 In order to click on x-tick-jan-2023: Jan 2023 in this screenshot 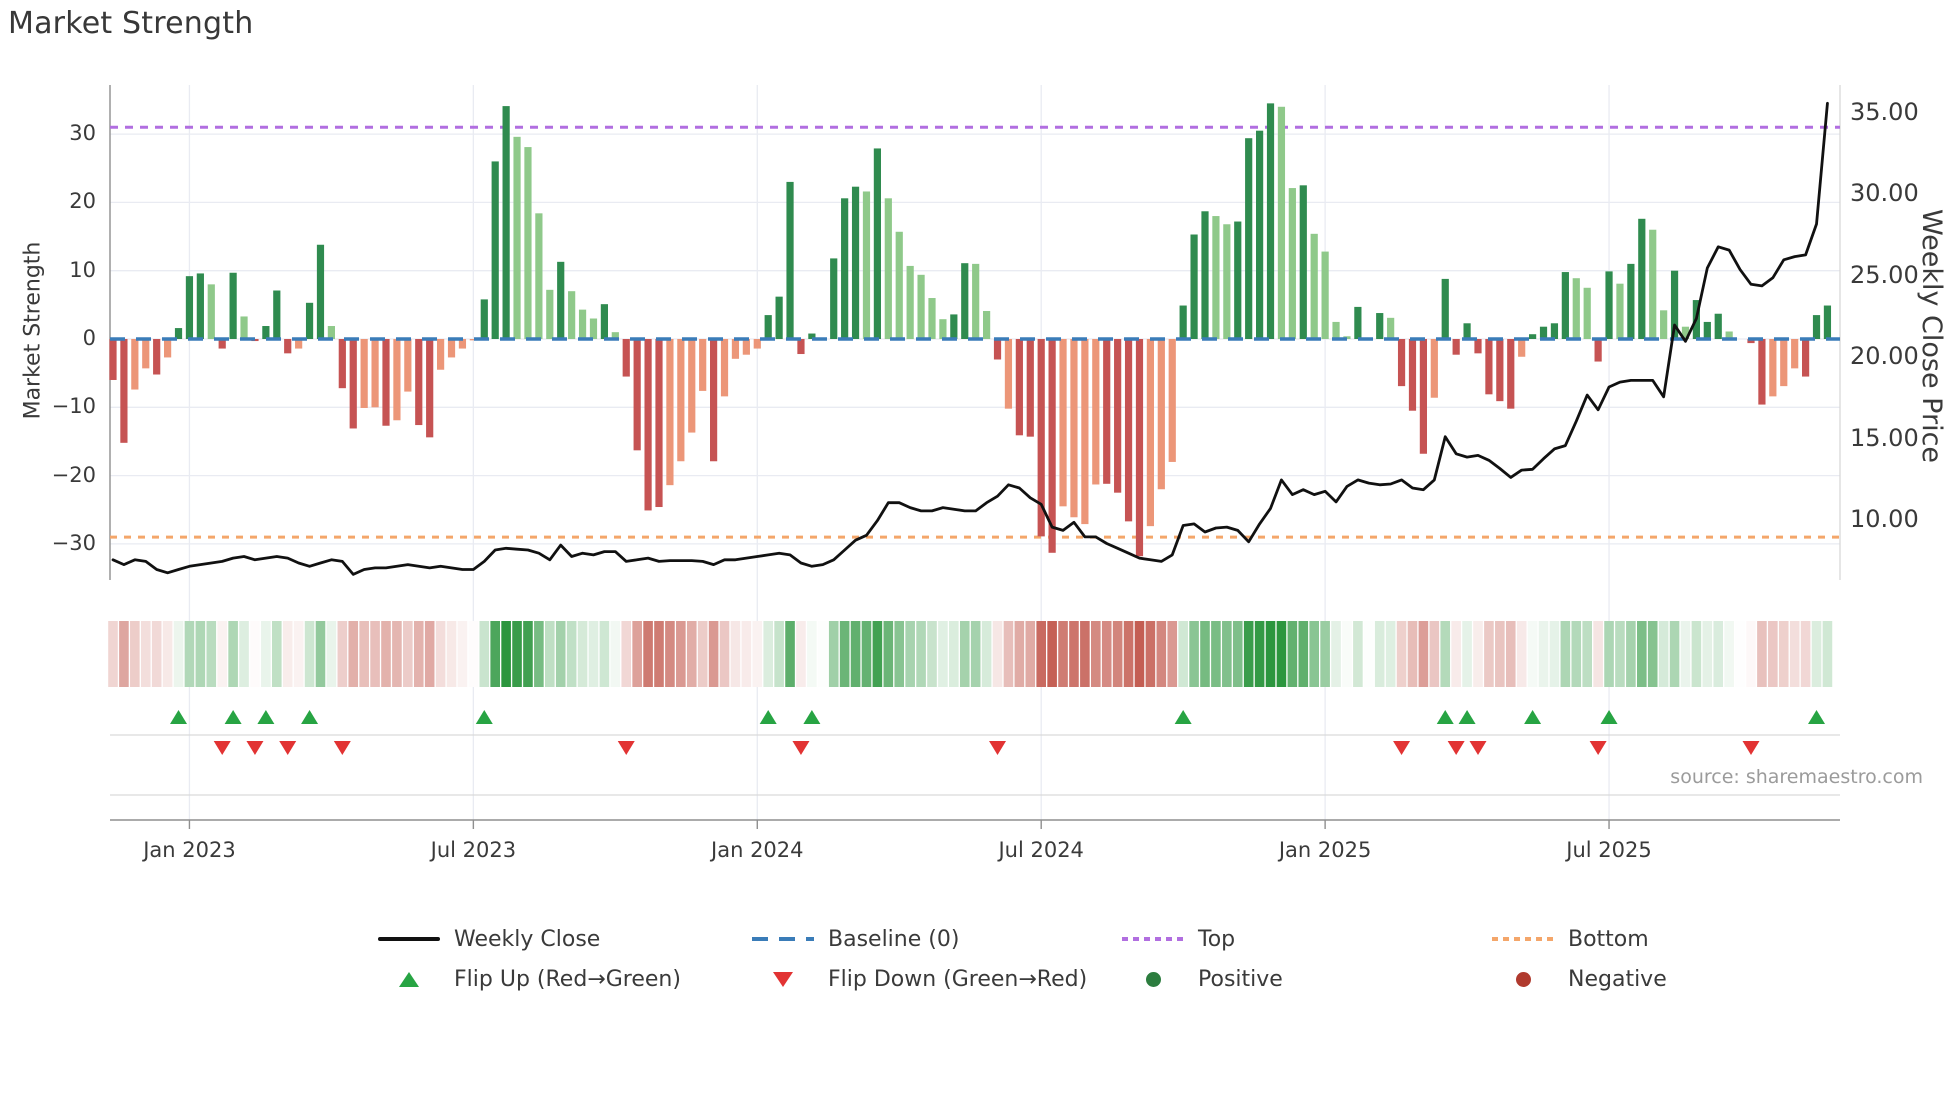, I will do `click(189, 850)`.